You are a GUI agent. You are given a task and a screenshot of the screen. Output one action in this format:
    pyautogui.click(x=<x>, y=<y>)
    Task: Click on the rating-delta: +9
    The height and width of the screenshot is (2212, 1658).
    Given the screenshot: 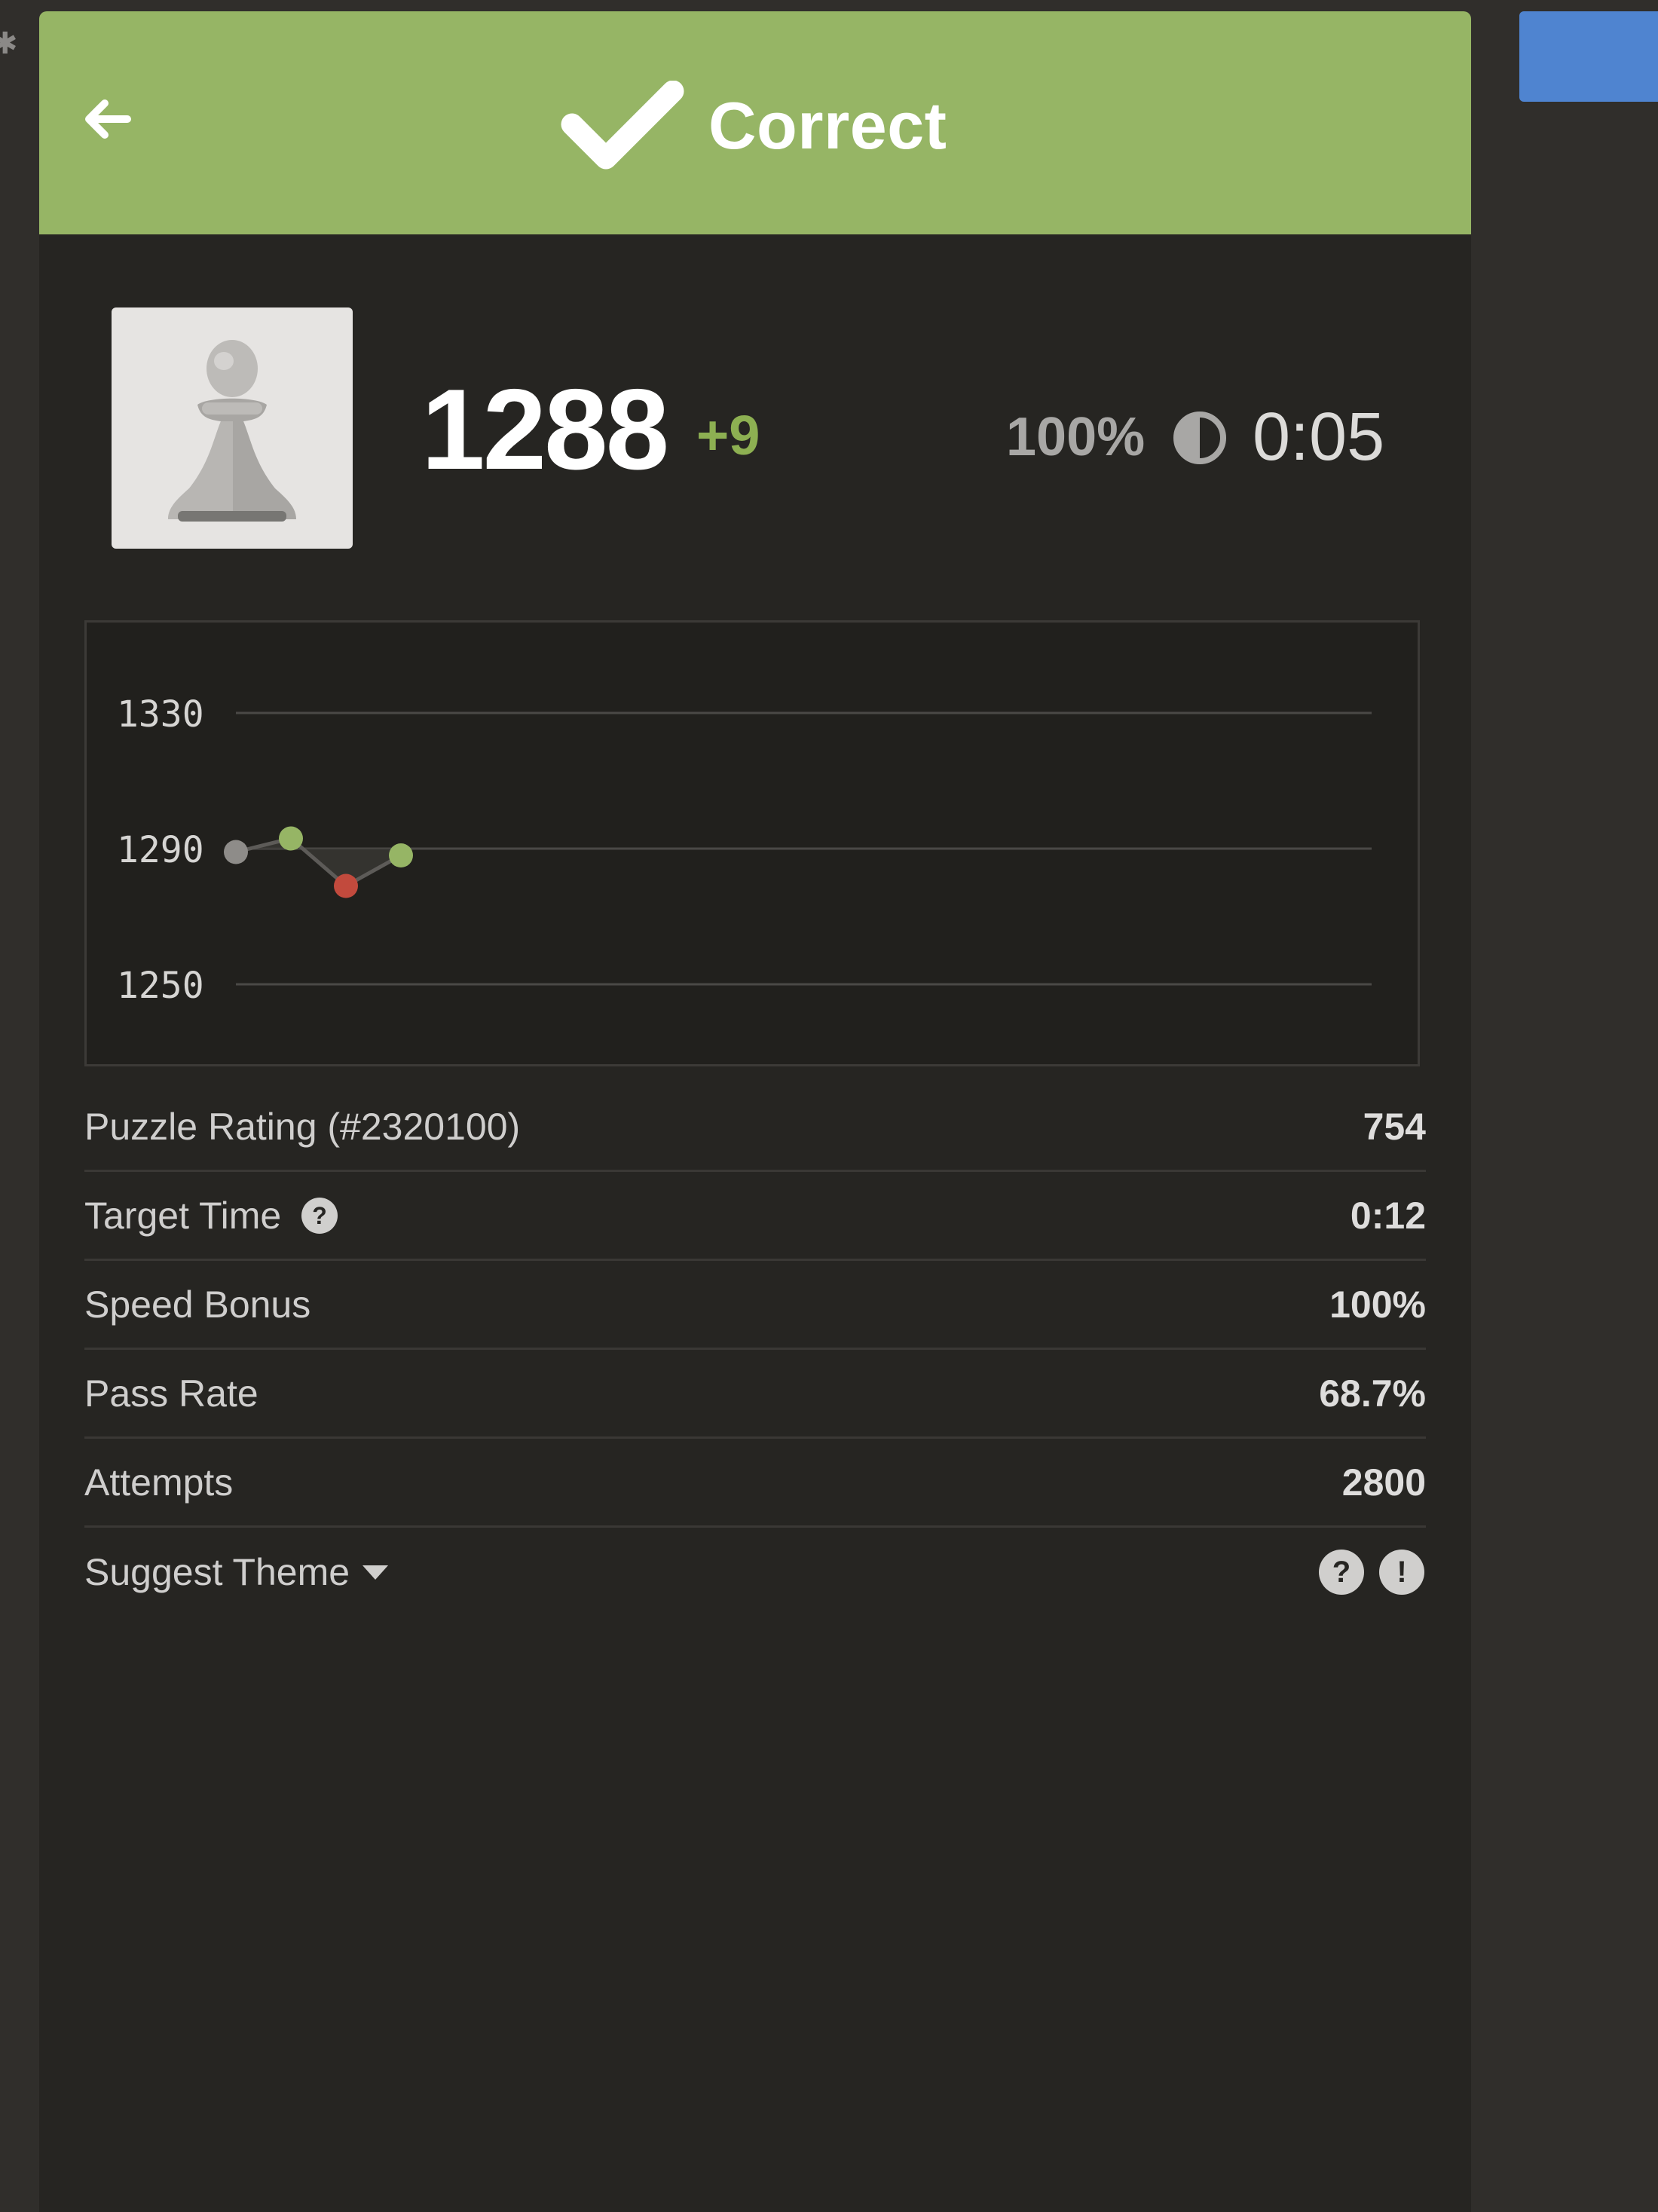 What is the action you would take?
    pyautogui.click(x=728, y=436)
    